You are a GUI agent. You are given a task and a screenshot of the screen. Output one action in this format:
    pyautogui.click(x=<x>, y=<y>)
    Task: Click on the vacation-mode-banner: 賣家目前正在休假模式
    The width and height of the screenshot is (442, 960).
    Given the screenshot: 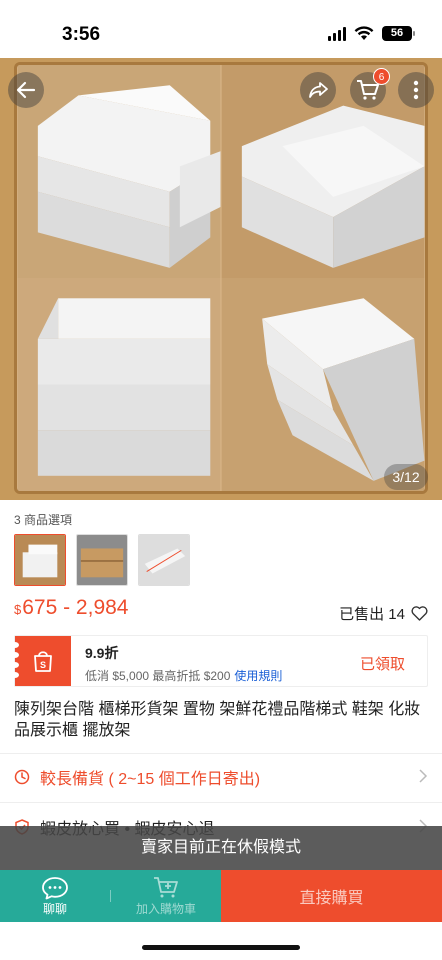 What is the action you would take?
    pyautogui.click(x=221, y=848)
    